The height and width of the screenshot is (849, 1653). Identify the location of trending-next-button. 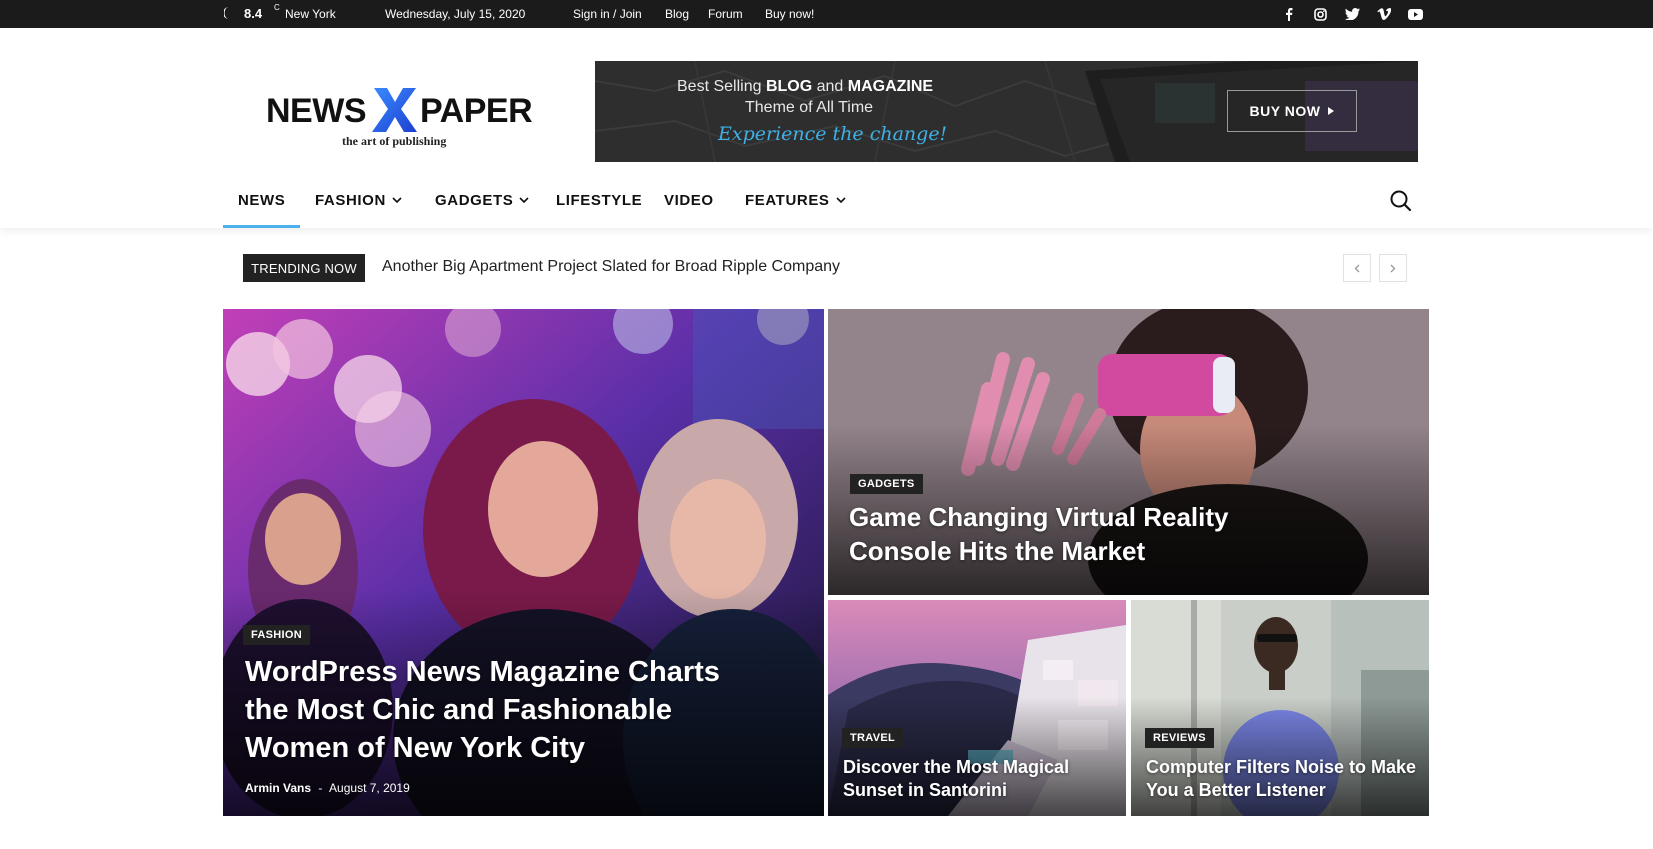
(1393, 268).